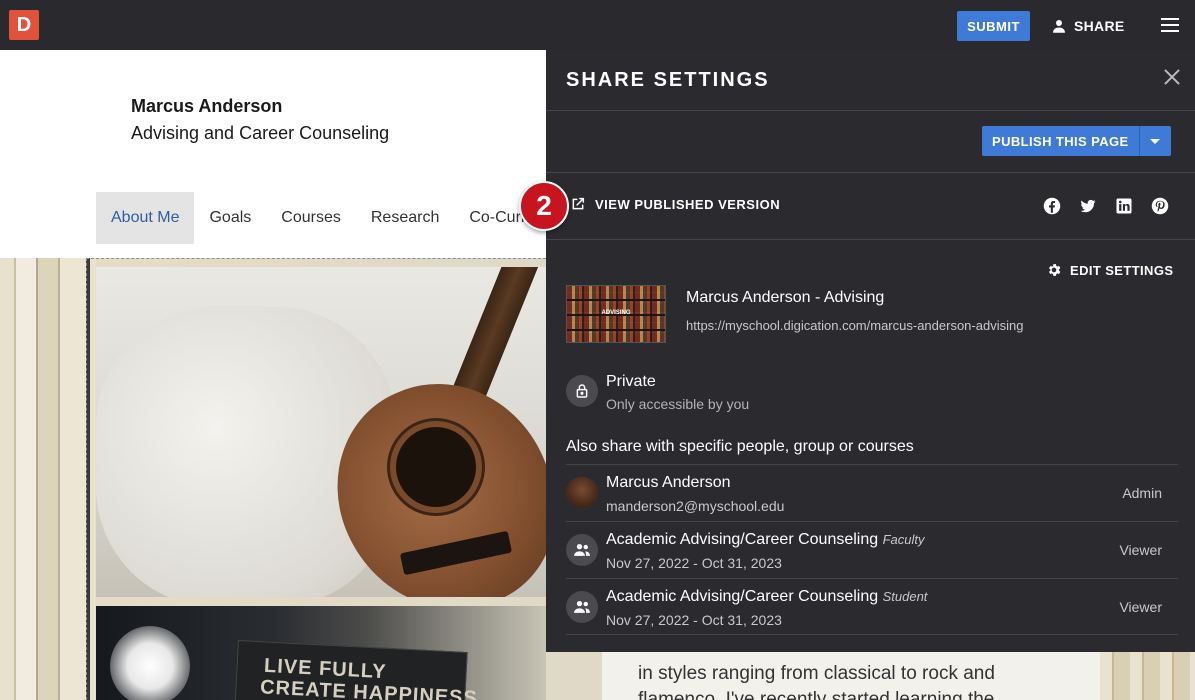 The width and height of the screenshot is (1195, 700). Describe the element at coordinates (578, 203) in the screenshot. I see `external-link-icon` at that location.